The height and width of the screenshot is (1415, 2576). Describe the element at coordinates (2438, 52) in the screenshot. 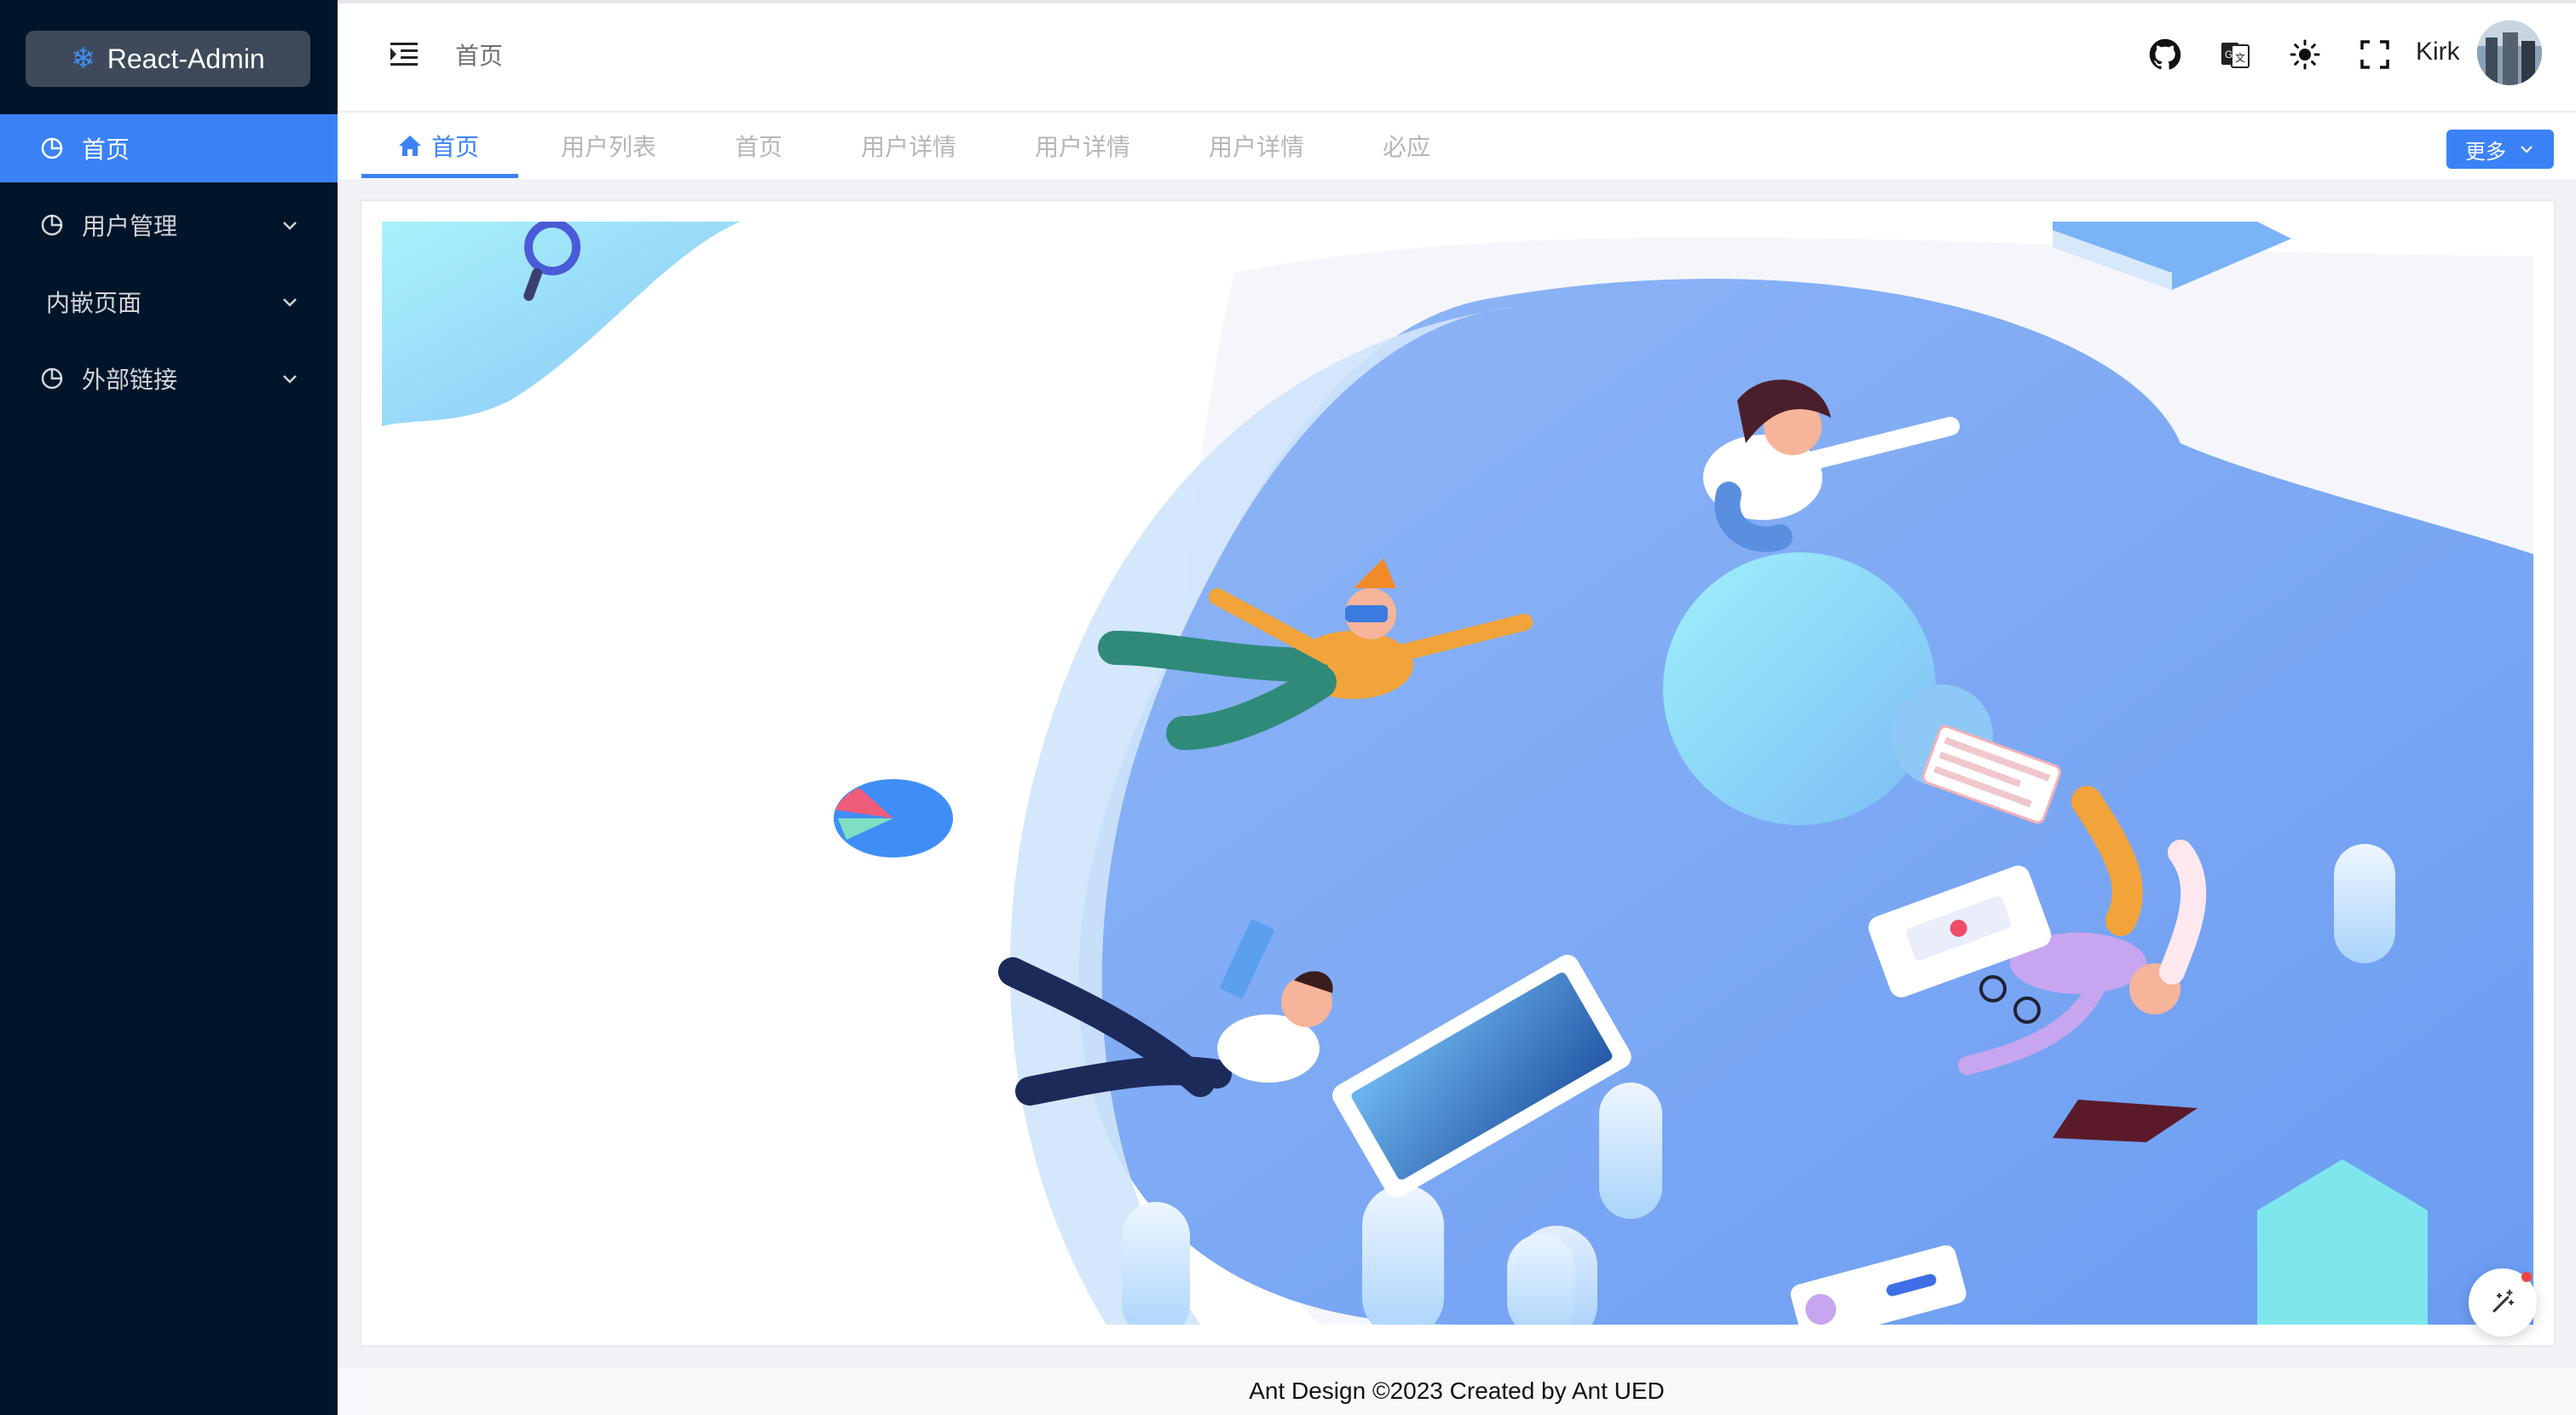

I see `username: Kirk` at that location.